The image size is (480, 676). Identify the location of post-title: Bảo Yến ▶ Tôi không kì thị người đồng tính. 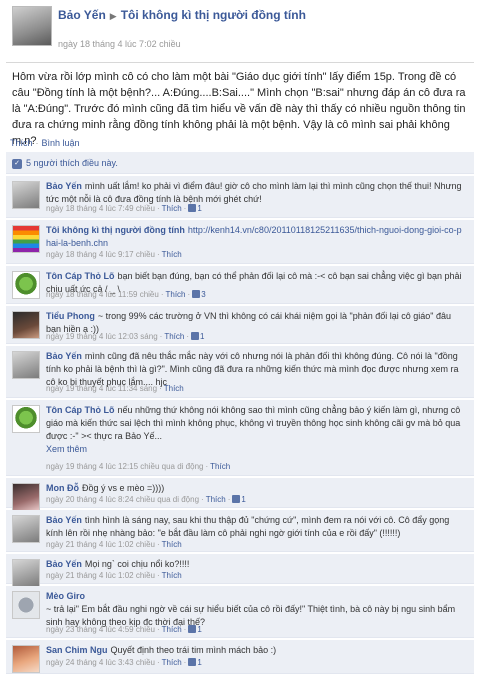
(182, 15).